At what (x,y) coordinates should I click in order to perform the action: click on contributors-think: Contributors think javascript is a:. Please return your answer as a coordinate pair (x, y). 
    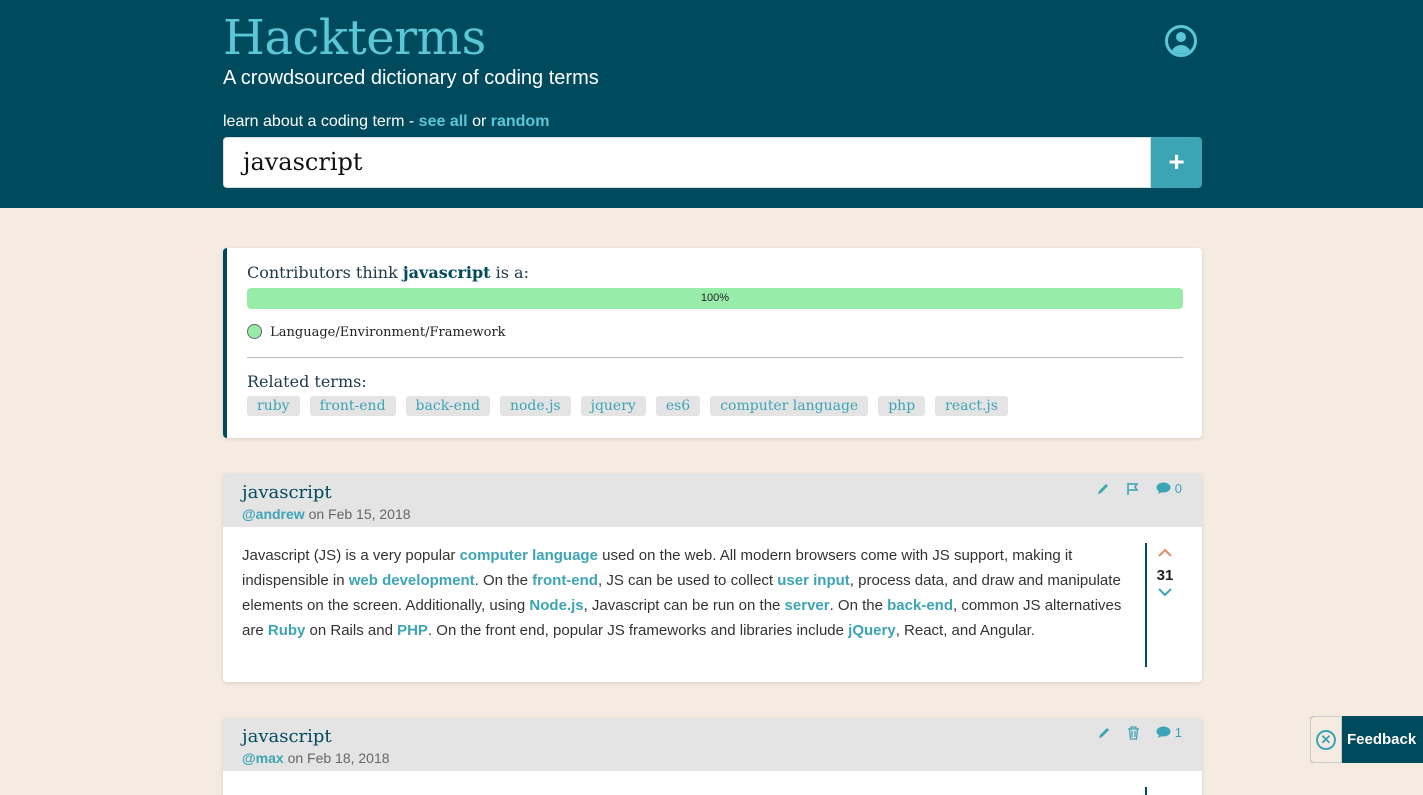
    Looking at the image, I should click on (388, 272).